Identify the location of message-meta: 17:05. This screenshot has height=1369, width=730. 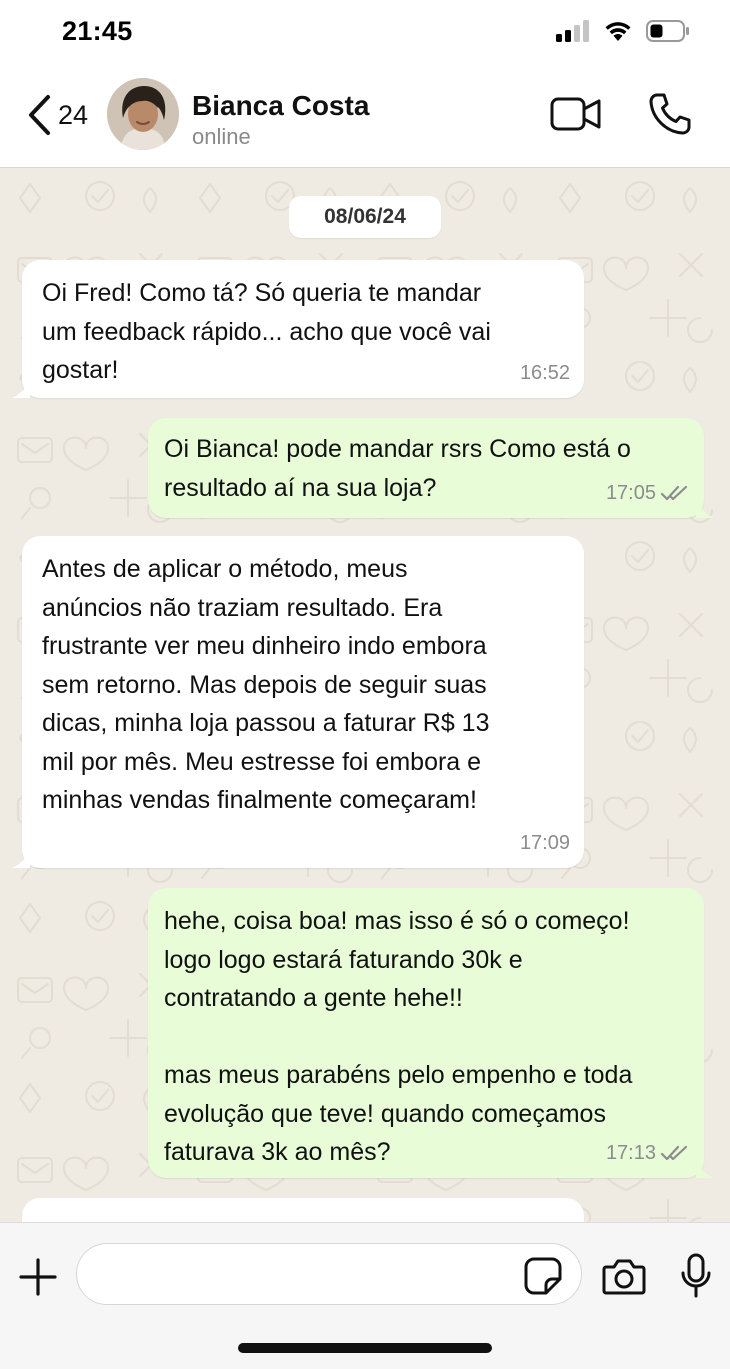
(648, 493).